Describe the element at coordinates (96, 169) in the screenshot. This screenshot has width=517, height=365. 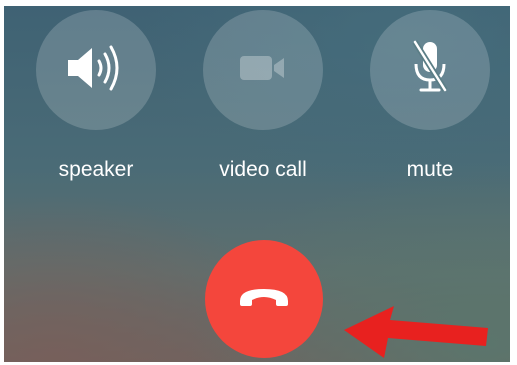
I see `speaker-label: speaker` at that location.